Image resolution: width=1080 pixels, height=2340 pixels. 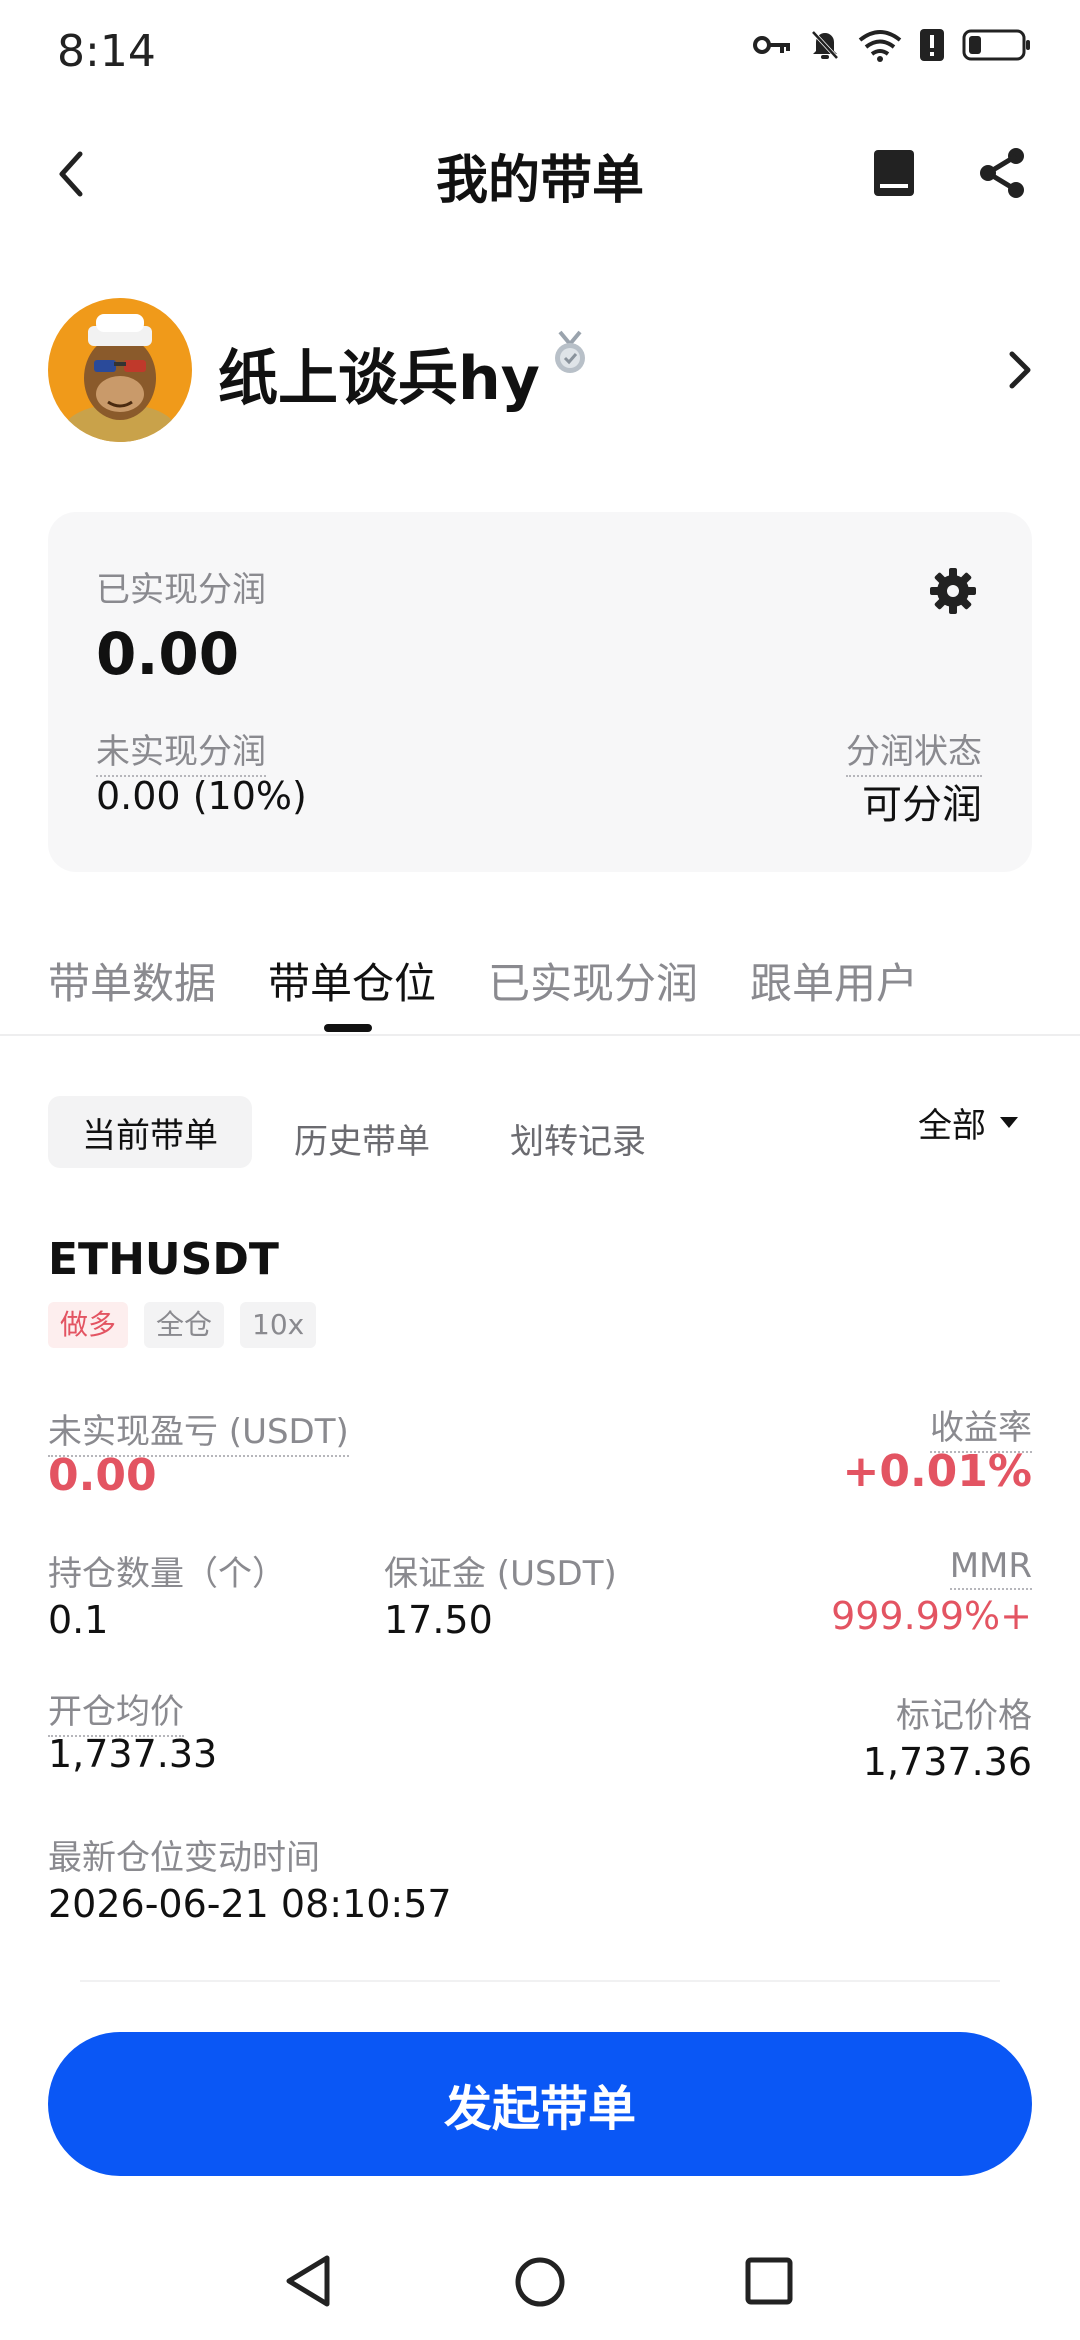 I want to click on tag-leverage: 10x, so click(x=278, y=1325).